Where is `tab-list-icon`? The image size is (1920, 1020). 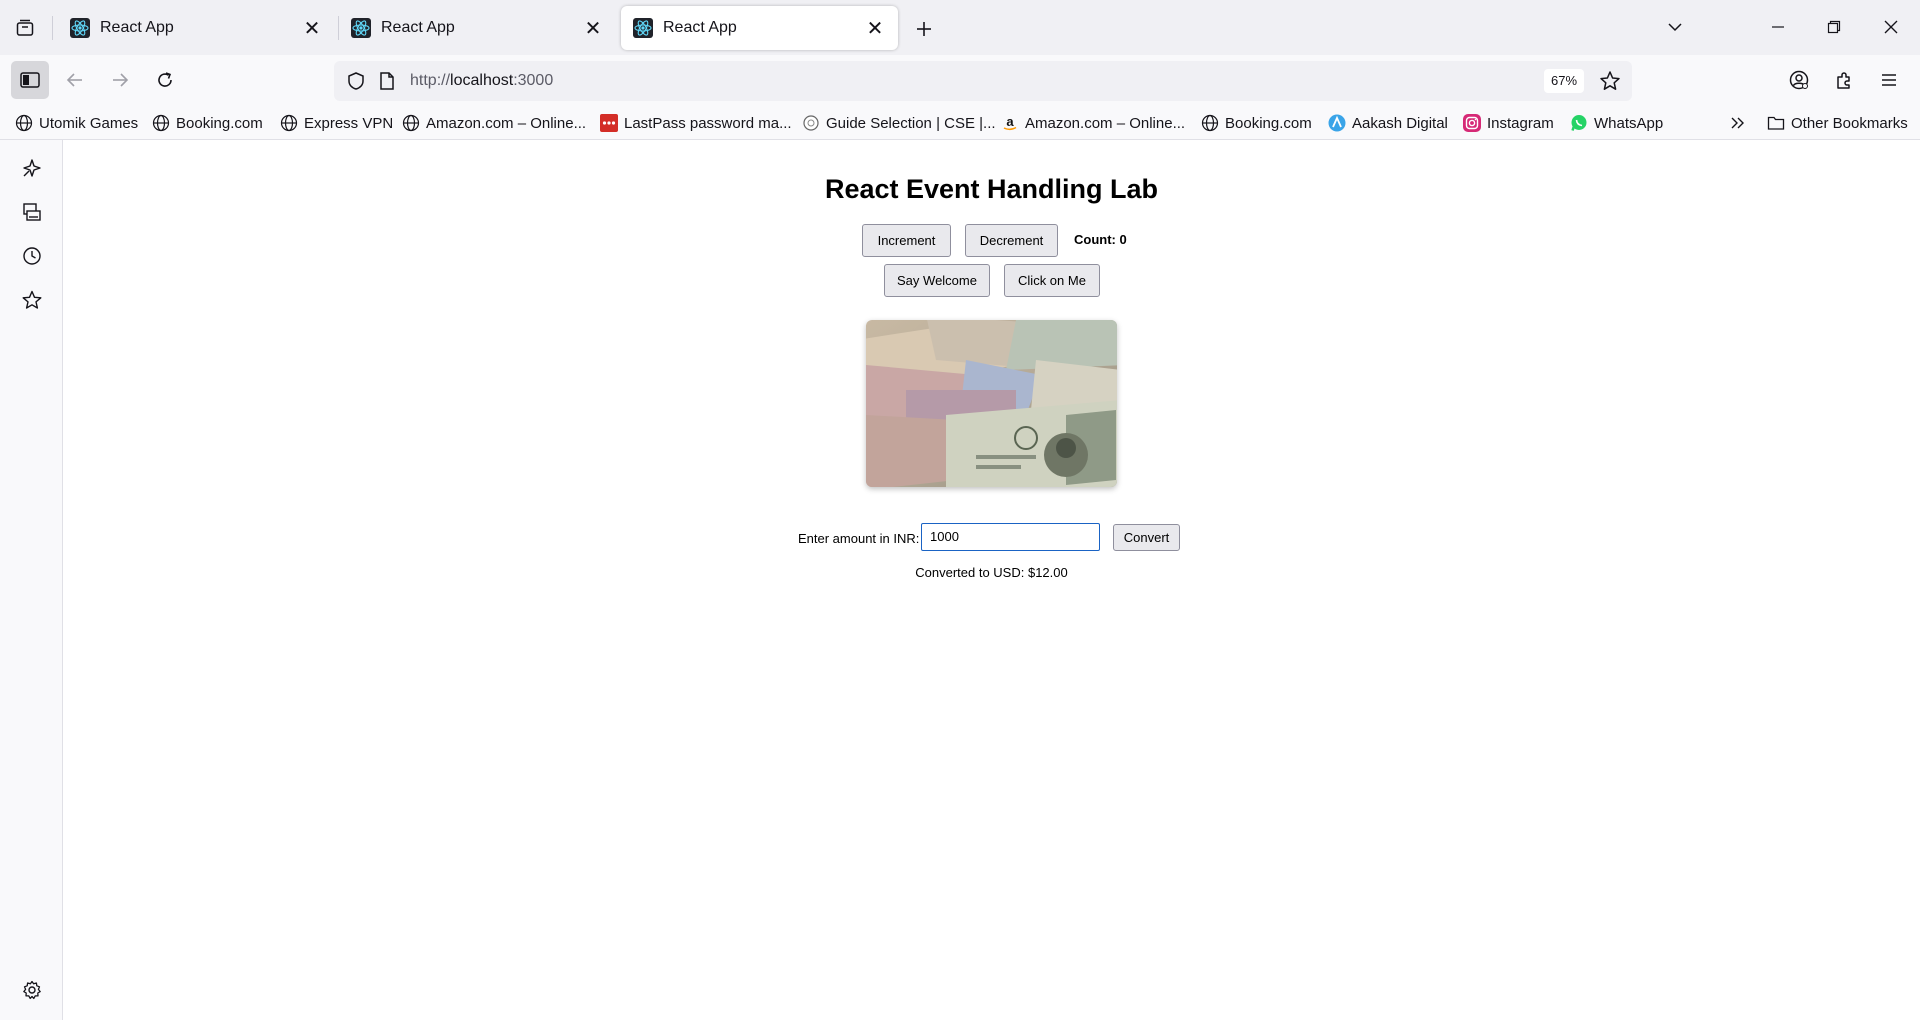 tab-list-icon is located at coordinates (25, 27).